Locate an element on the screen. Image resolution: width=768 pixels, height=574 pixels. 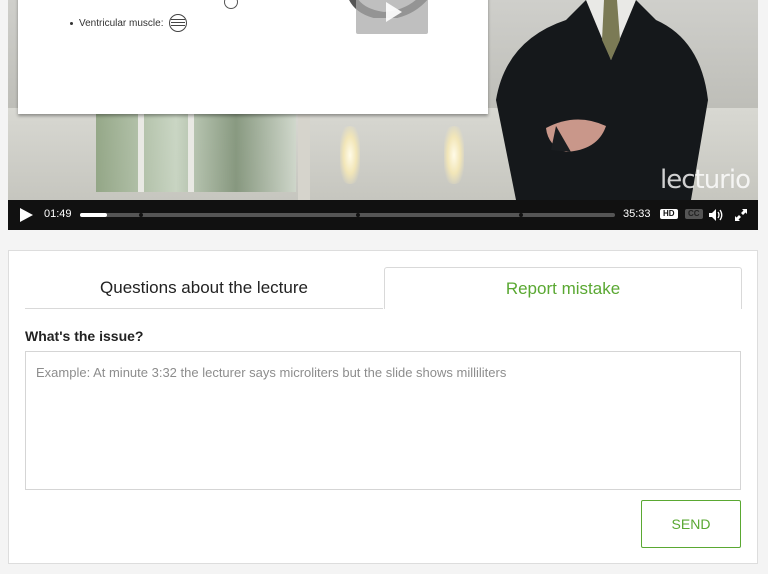
progress-bar is located at coordinates (347, 215).